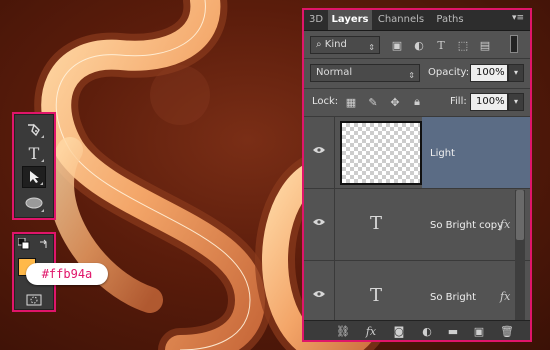  What do you see at coordinates (458, 101) in the screenshot?
I see `fill-label: Fill:` at bounding box center [458, 101].